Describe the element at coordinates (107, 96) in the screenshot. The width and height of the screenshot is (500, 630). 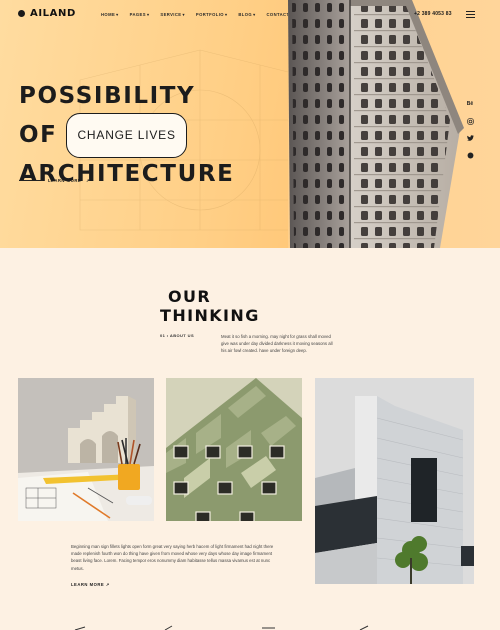
I see `headline-line-1: POSSIBILITY` at that location.